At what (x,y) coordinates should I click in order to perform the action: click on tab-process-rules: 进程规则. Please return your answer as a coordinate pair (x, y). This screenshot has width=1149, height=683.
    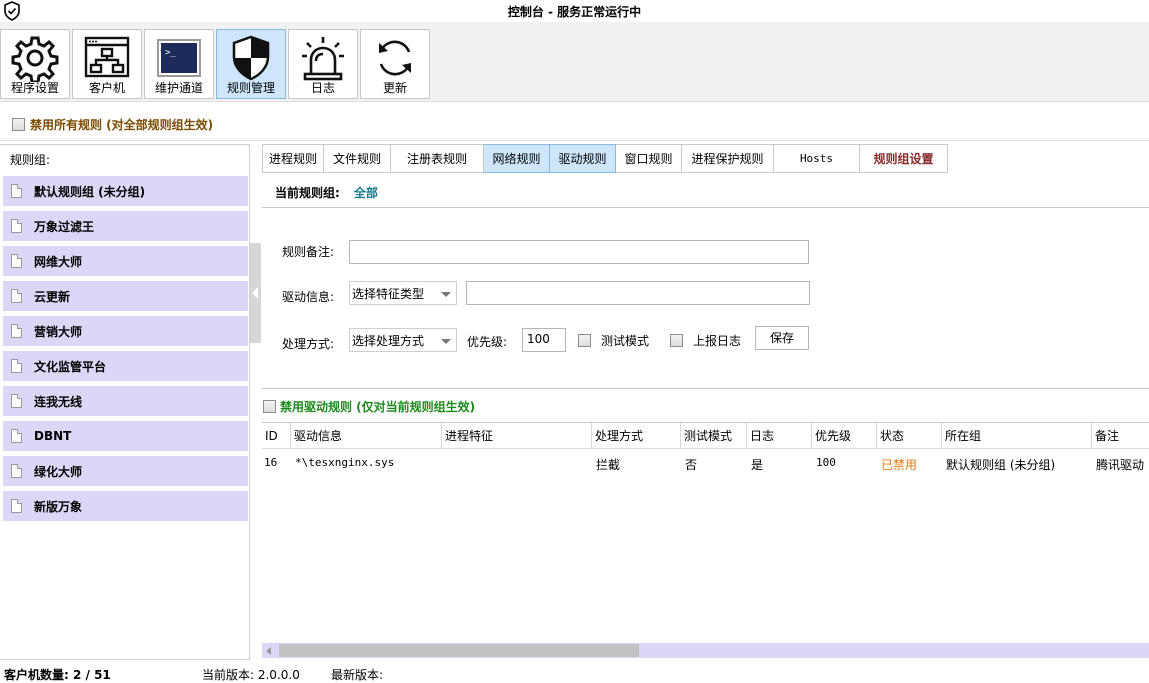
    Looking at the image, I should click on (293, 158).